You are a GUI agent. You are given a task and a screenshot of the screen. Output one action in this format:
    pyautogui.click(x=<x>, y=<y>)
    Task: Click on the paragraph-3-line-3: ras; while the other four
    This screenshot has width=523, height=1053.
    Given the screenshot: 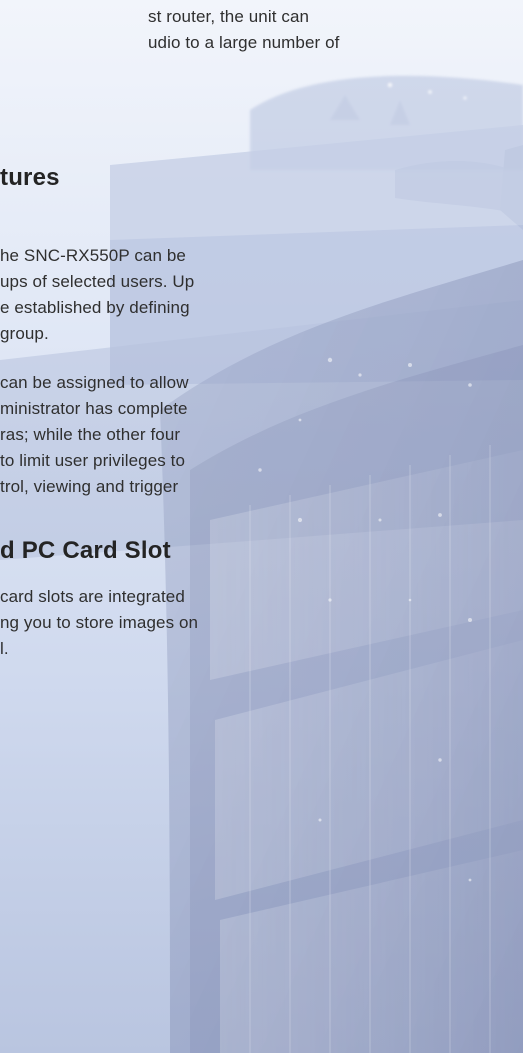 What is the action you would take?
    pyautogui.click(x=90, y=434)
    